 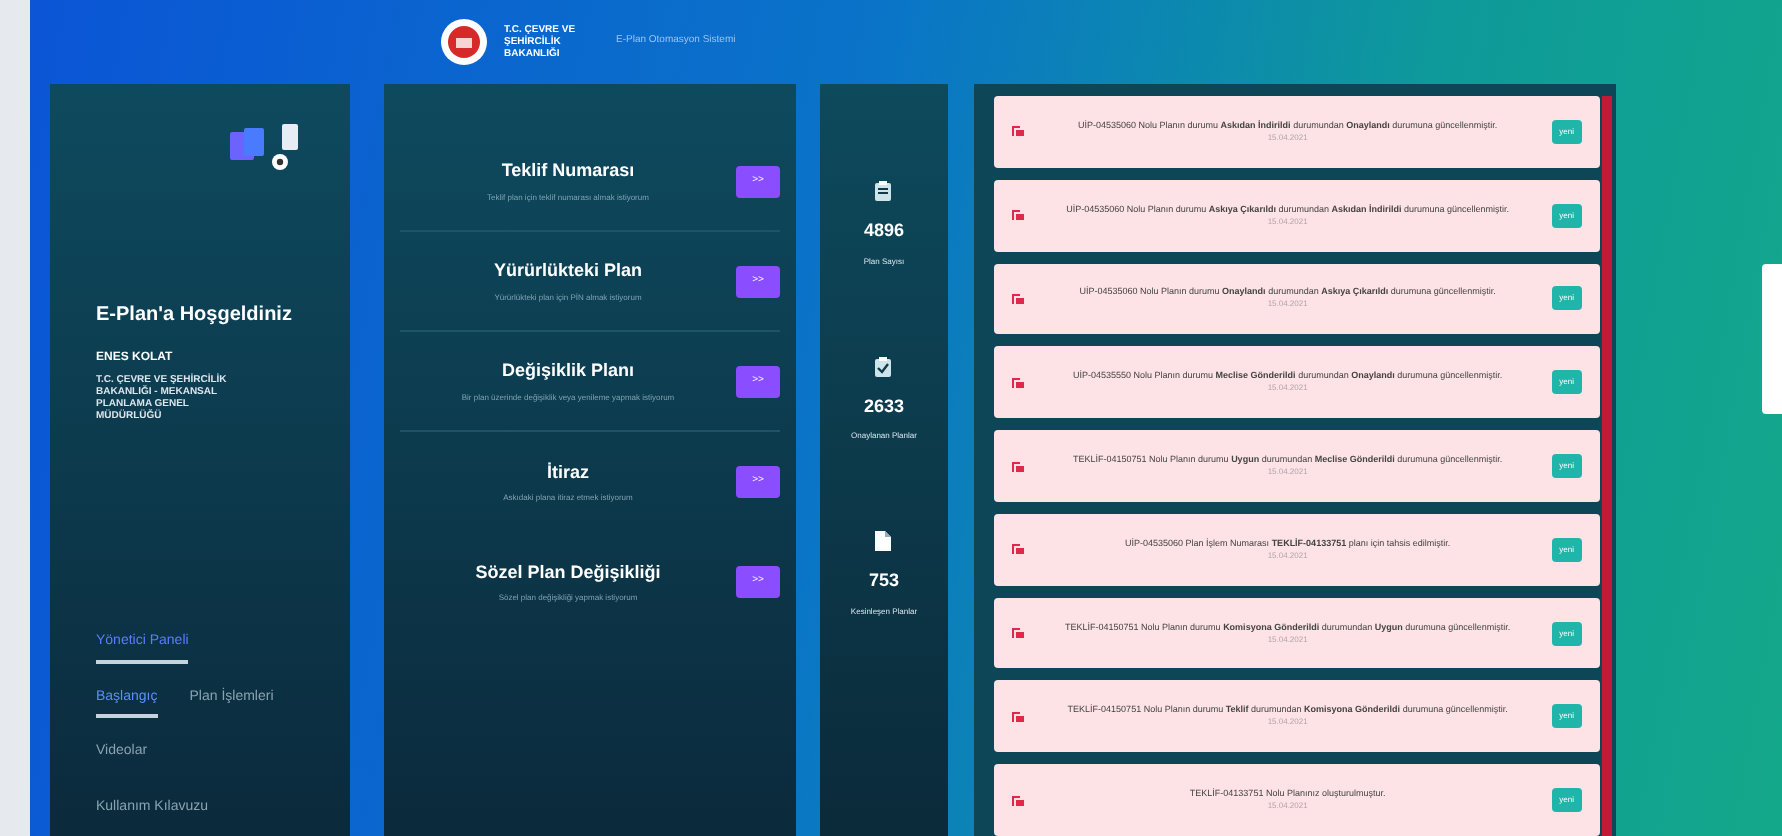 I want to click on clipboard-icon, so click(x=883, y=191).